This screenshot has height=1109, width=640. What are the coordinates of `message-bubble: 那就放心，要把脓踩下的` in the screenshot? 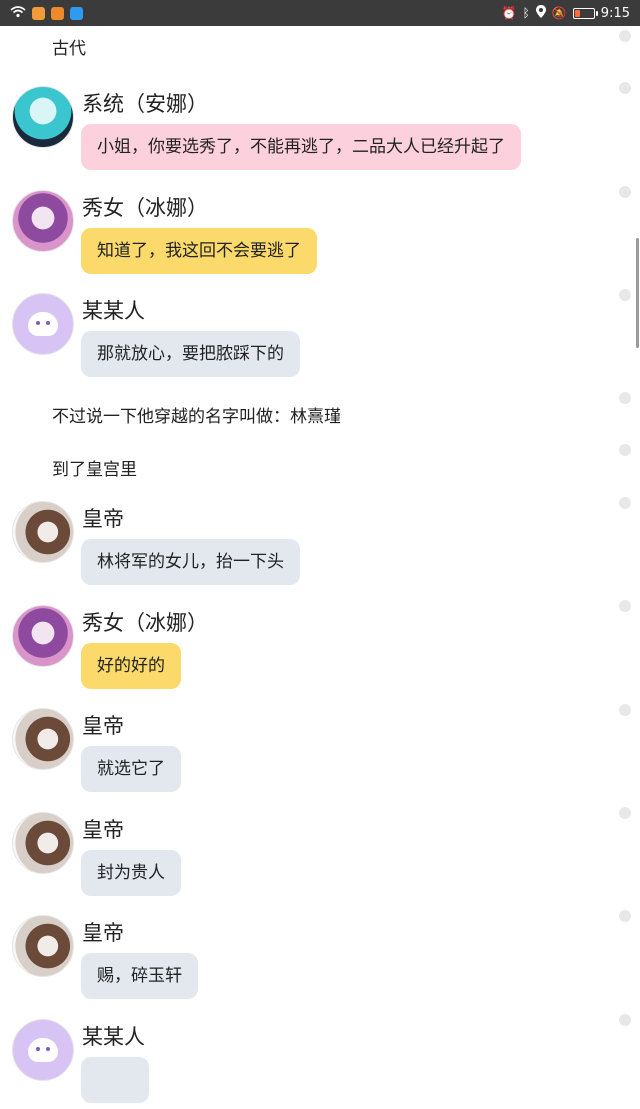 It's located at (190, 354).